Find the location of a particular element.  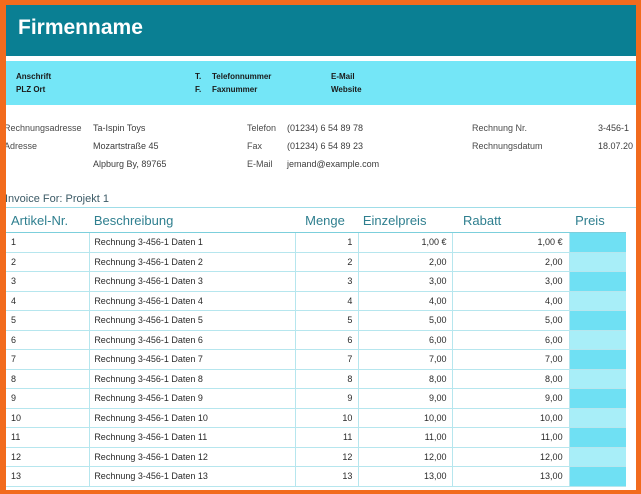

cell-artikel-nr: 3 is located at coordinates (48, 281).